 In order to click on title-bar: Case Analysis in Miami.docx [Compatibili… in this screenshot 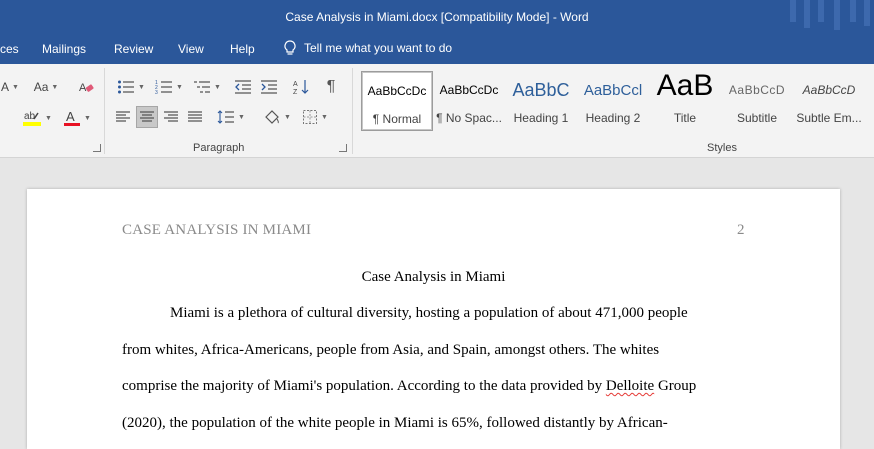, I will do `click(437, 17)`.